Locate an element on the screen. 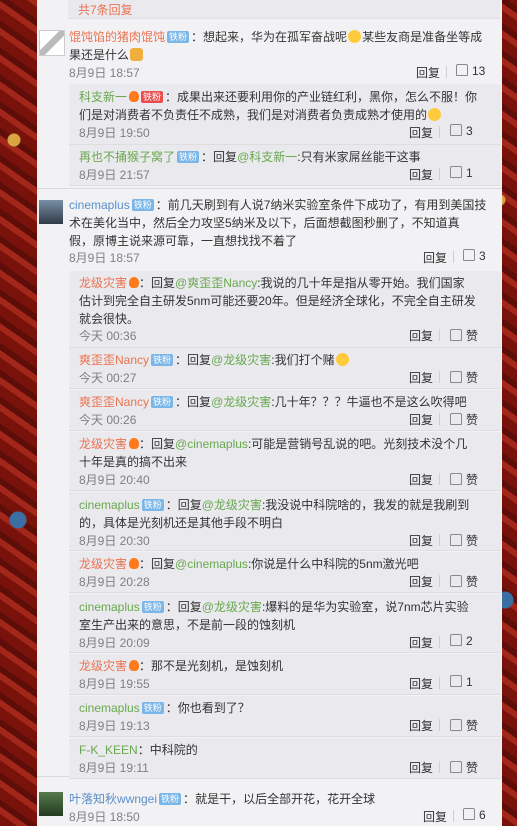 The image size is (517, 826). reply-time: 8月9日 19:11 is located at coordinates (114, 768).